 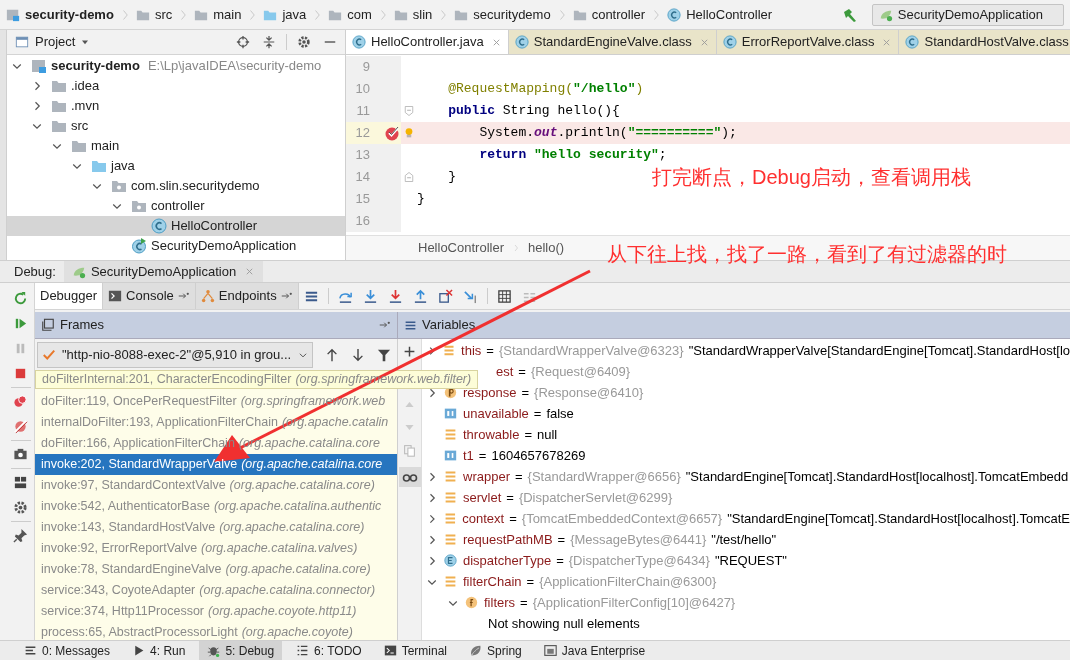 I want to click on panel-title: Debug:, so click(x=35, y=271).